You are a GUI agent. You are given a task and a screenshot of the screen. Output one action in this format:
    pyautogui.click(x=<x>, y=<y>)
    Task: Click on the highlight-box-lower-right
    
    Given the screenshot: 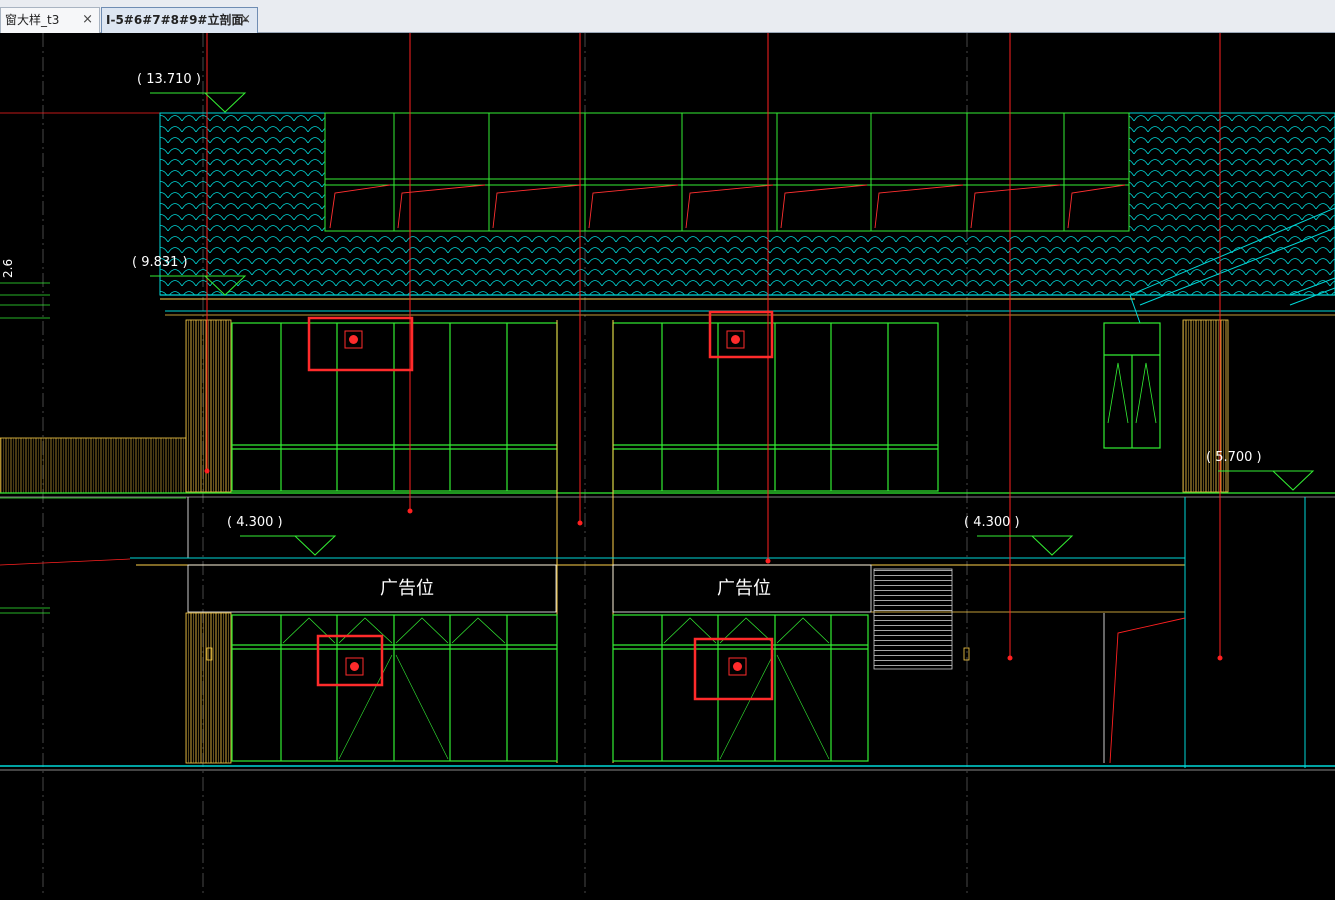 What is the action you would take?
    pyautogui.click(x=733, y=669)
    